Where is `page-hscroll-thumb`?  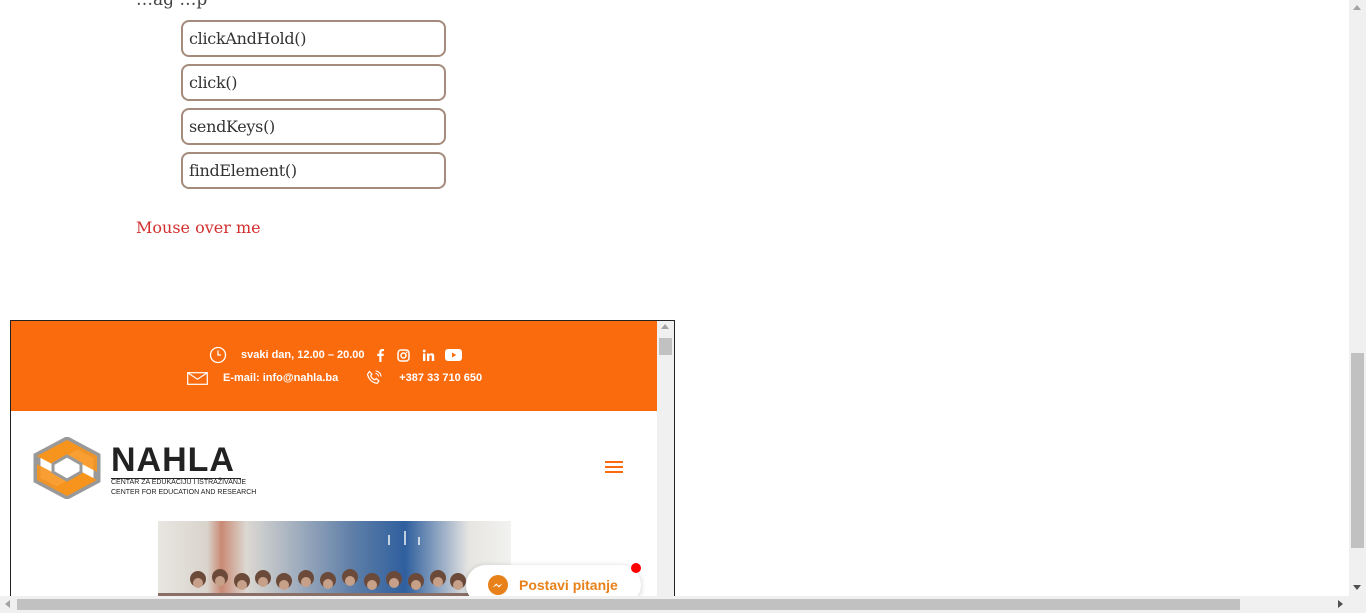
page-hscroll-thumb is located at coordinates (628, 604).